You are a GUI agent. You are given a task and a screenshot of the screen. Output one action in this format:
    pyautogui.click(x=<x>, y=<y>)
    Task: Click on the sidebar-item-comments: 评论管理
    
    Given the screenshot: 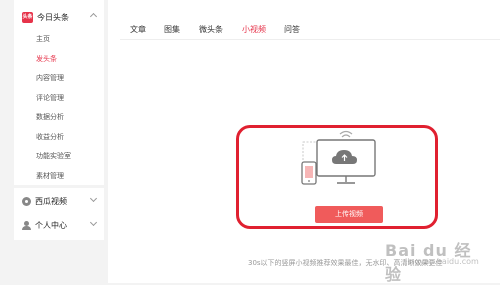 What is the action you would take?
    pyautogui.click(x=50, y=98)
    